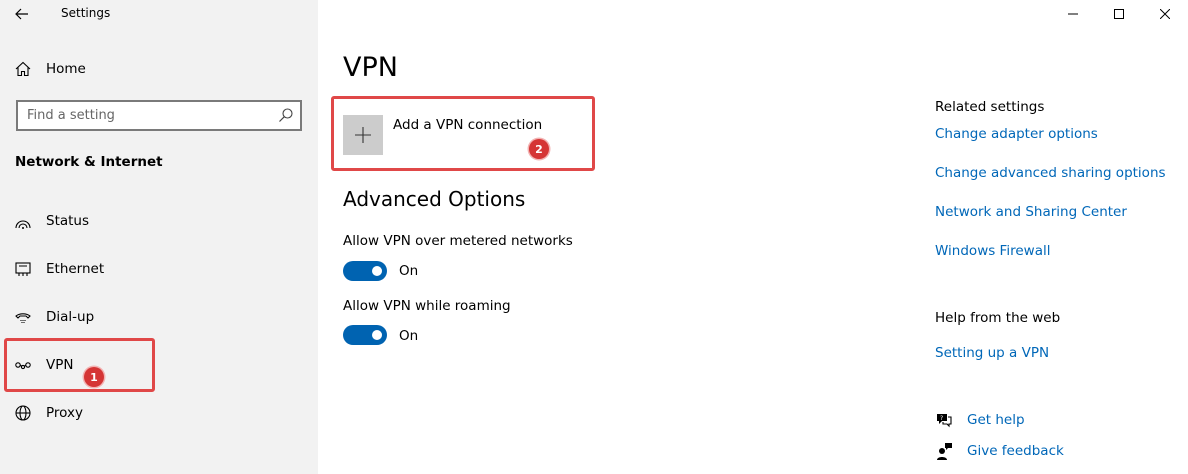 This screenshot has height=474, width=1188. Describe the element at coordinates (365, 271) in the screenshot. I see `toggle-metered` at that location.